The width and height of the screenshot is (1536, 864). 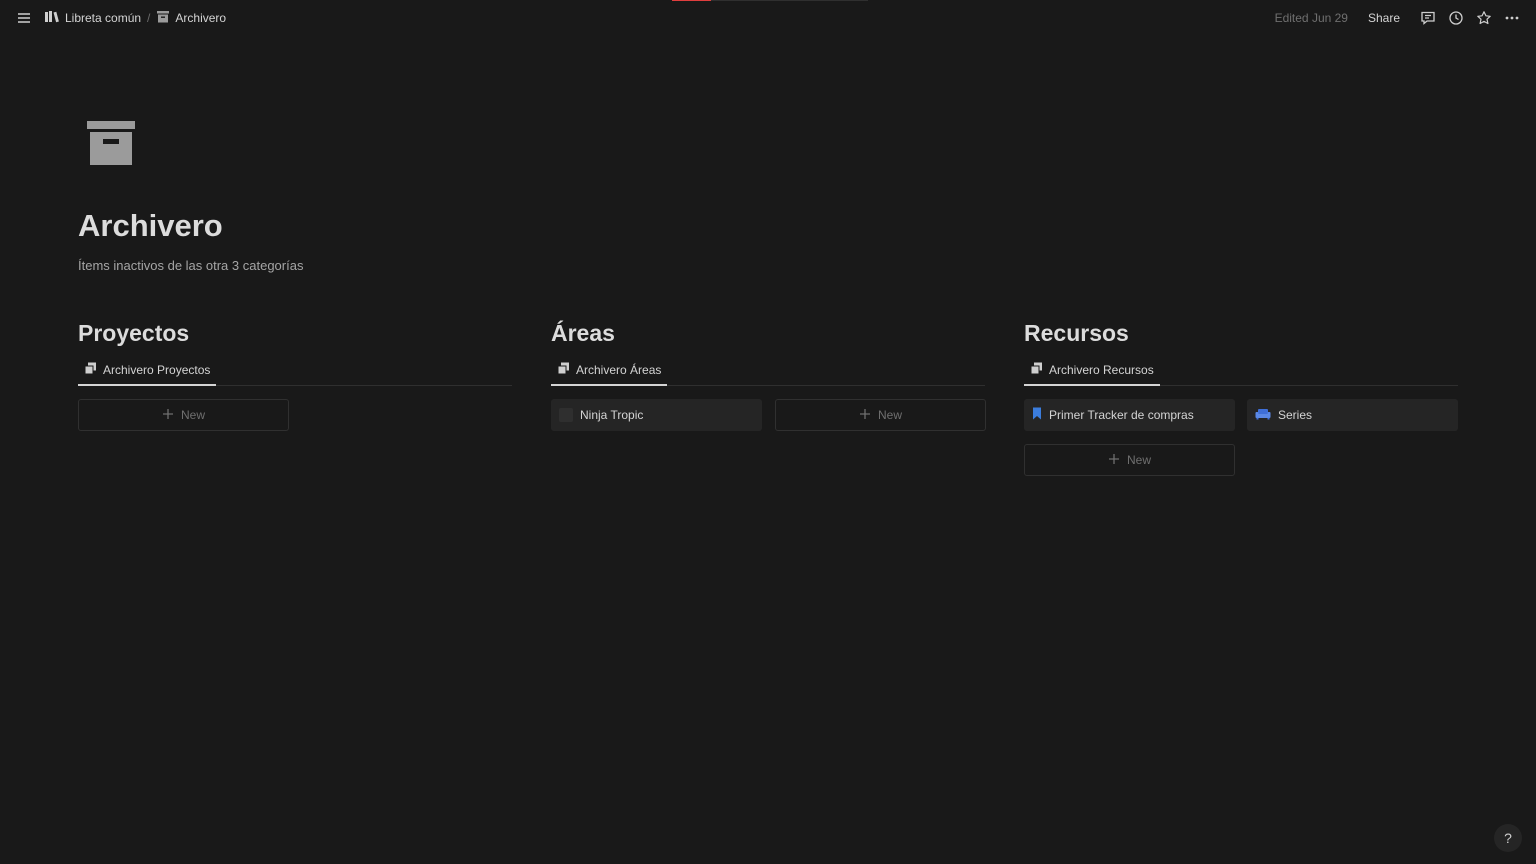 What do you see at coordinates (1241, 334) in the screenshot?
I see `section-heading: Recursos` at bounding box center [1241, 334].